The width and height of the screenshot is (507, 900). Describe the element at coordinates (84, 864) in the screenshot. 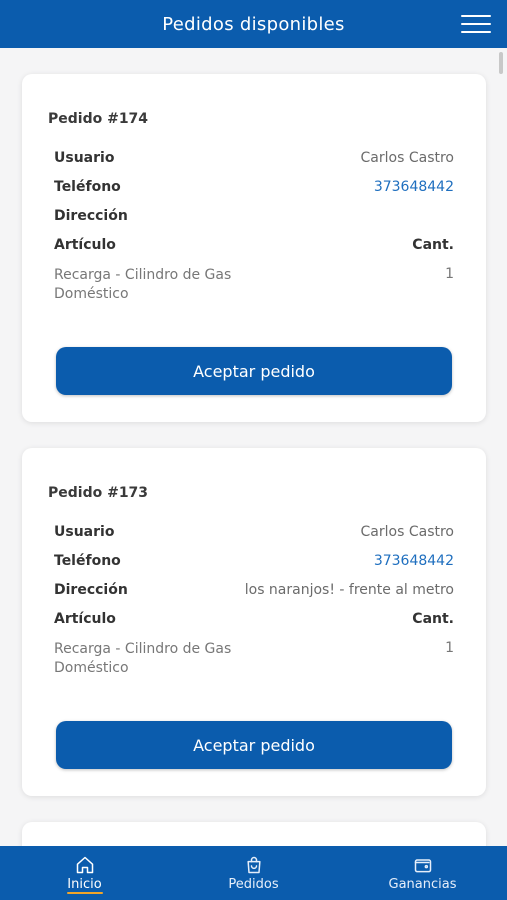

I see `home-icon` at that location.